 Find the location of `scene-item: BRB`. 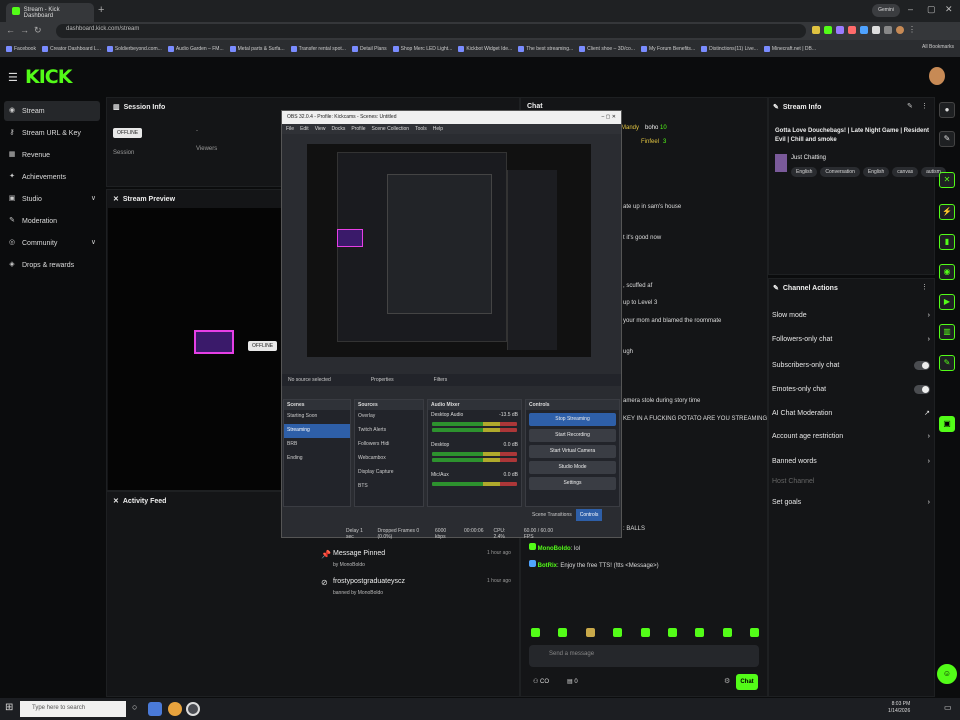

scene-item: BRB is located at coordinates (317, 445).